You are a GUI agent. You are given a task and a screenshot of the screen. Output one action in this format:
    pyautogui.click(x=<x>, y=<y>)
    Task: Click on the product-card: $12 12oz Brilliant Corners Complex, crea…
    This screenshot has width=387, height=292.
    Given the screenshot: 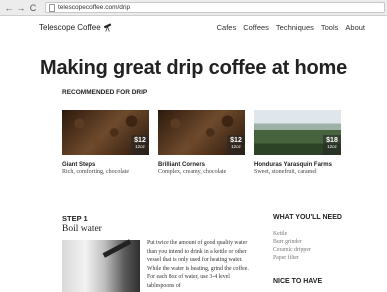 What is the action you would take?
    pyautogui.click(x=201, y=142)
    